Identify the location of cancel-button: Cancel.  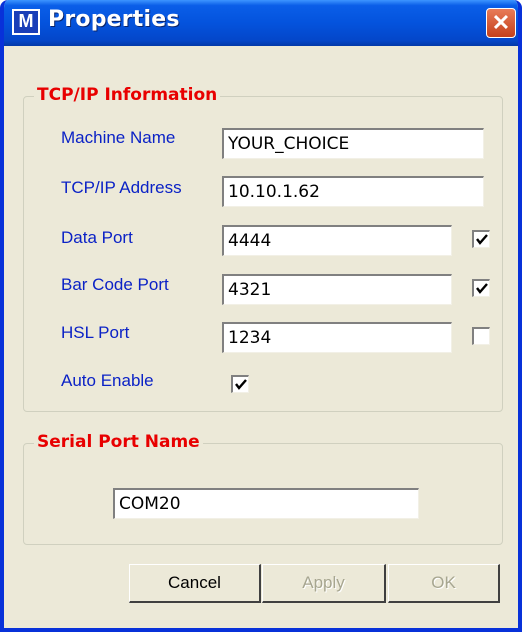
(195, 583).